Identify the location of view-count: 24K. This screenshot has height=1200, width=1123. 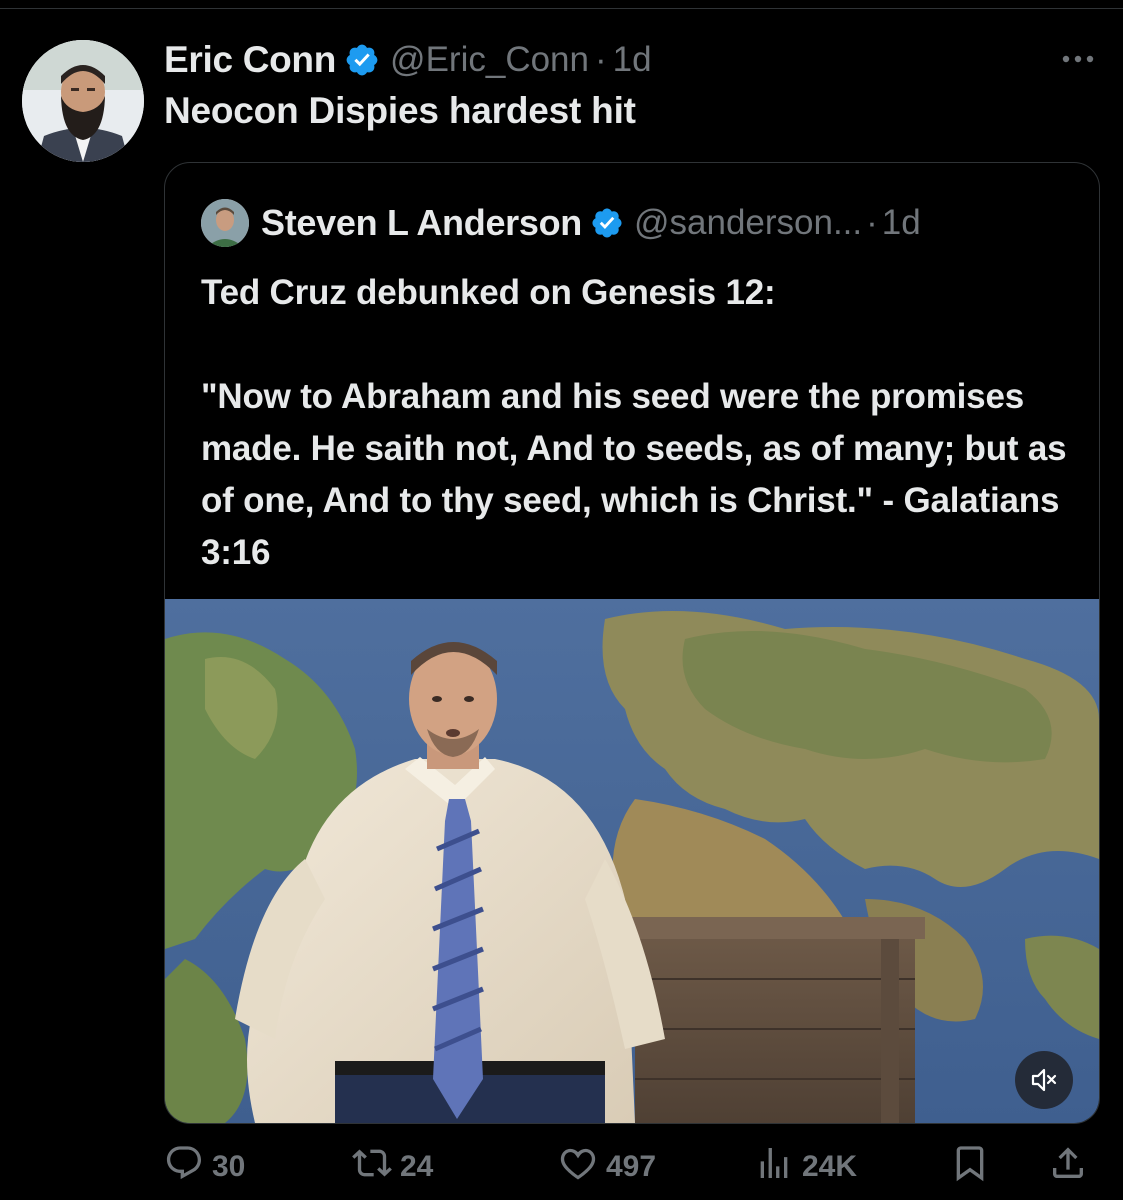
(830, 1166).